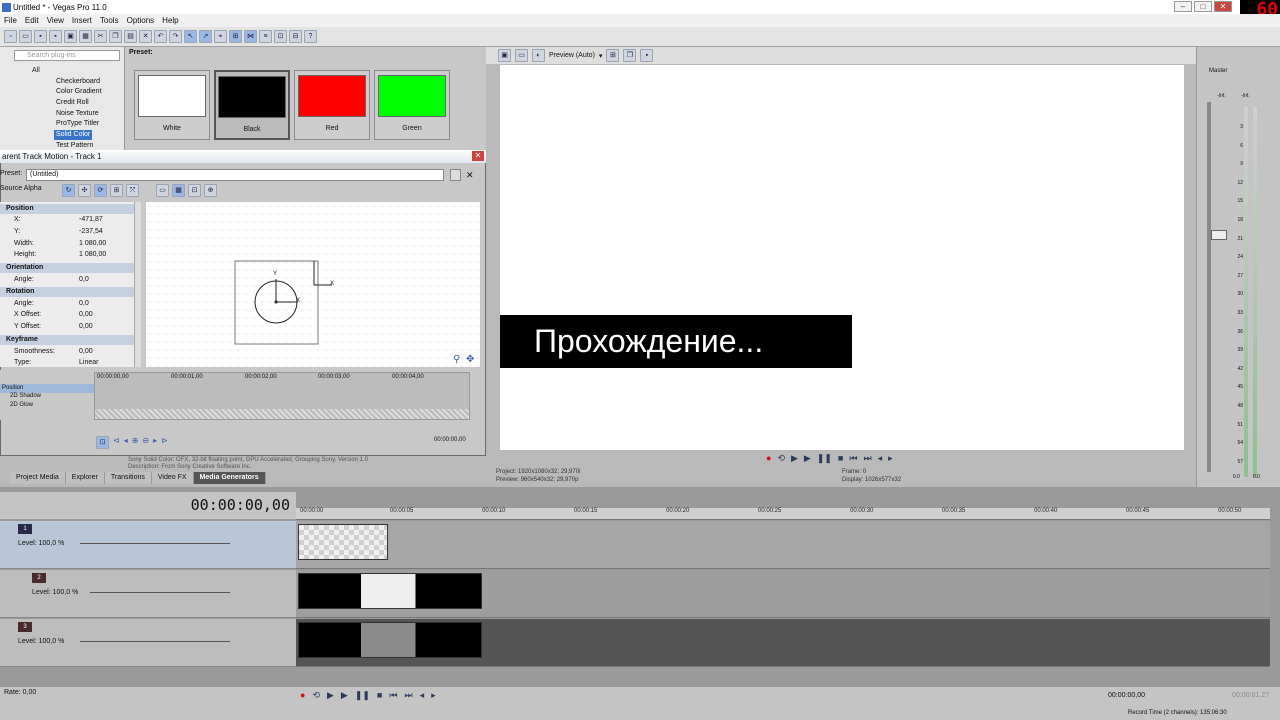 Image resolution: width=1280 pixels, height=720 pixels. What do you see at coordinates (1183, 6) in the screenshot?
I see `minimize-button: –` at bounding box center [1183, 6].